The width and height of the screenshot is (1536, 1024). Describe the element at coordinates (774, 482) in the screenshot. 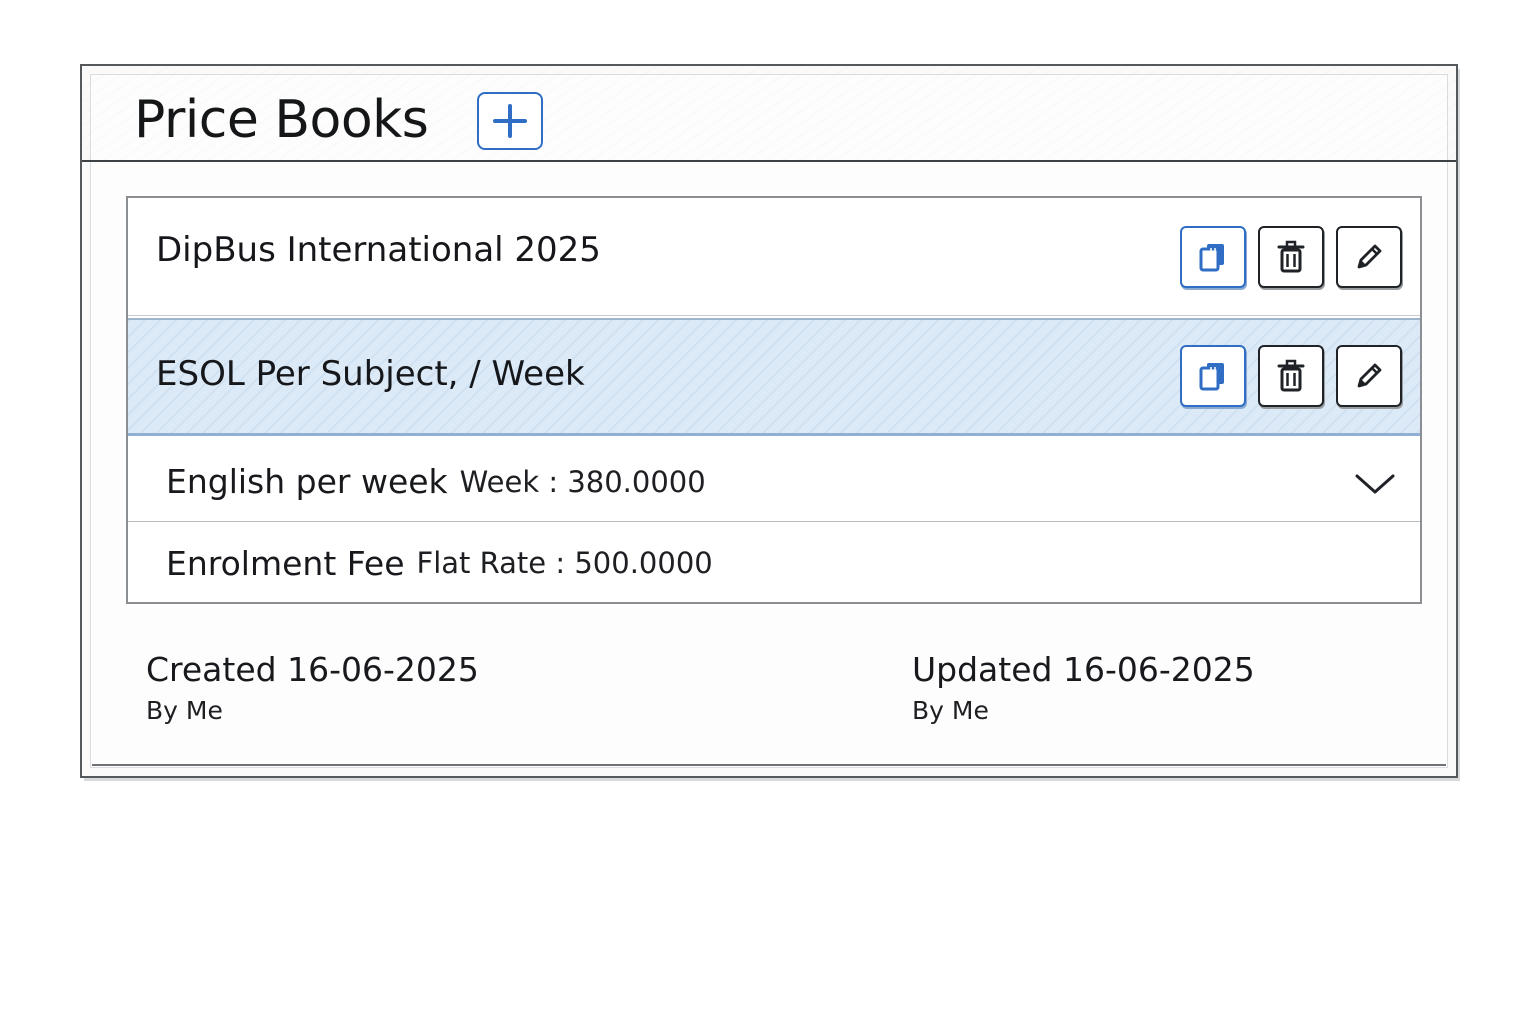

I see `price-item-row: English per week Week : 380.0000` at that location.